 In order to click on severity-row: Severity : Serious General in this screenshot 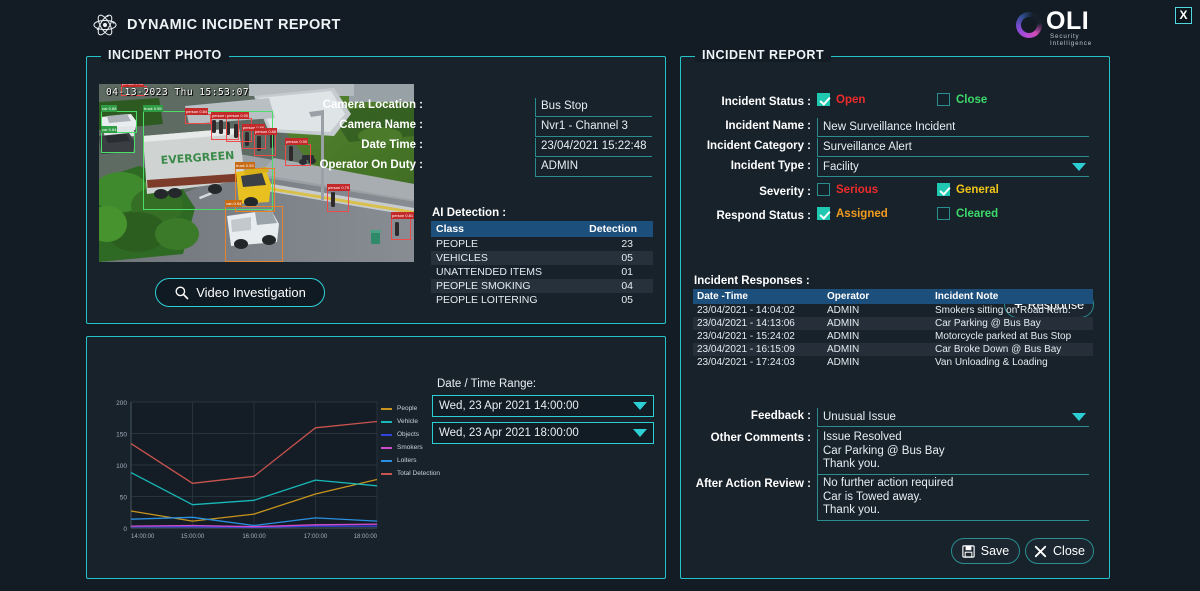, I will do `click(896, 193)`.